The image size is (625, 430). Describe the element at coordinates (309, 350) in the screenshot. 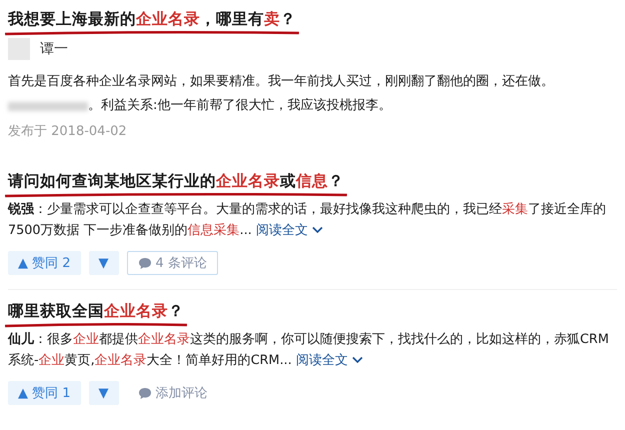

I see `answer-excerpt: 仙儿：很多企业都提供企业名录这类的服务啊，你可以随便搜索下，找找什么的，比如这样的，赤狐CRM系统-企业黄页,企业名录大全！简单好用的CRM... 阅读全文` at that location.